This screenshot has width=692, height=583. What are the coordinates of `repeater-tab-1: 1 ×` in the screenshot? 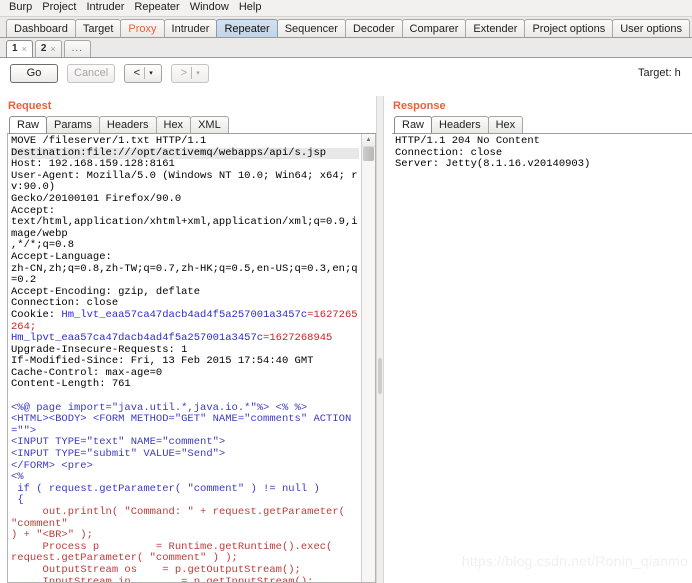 It's located at (19, 48).